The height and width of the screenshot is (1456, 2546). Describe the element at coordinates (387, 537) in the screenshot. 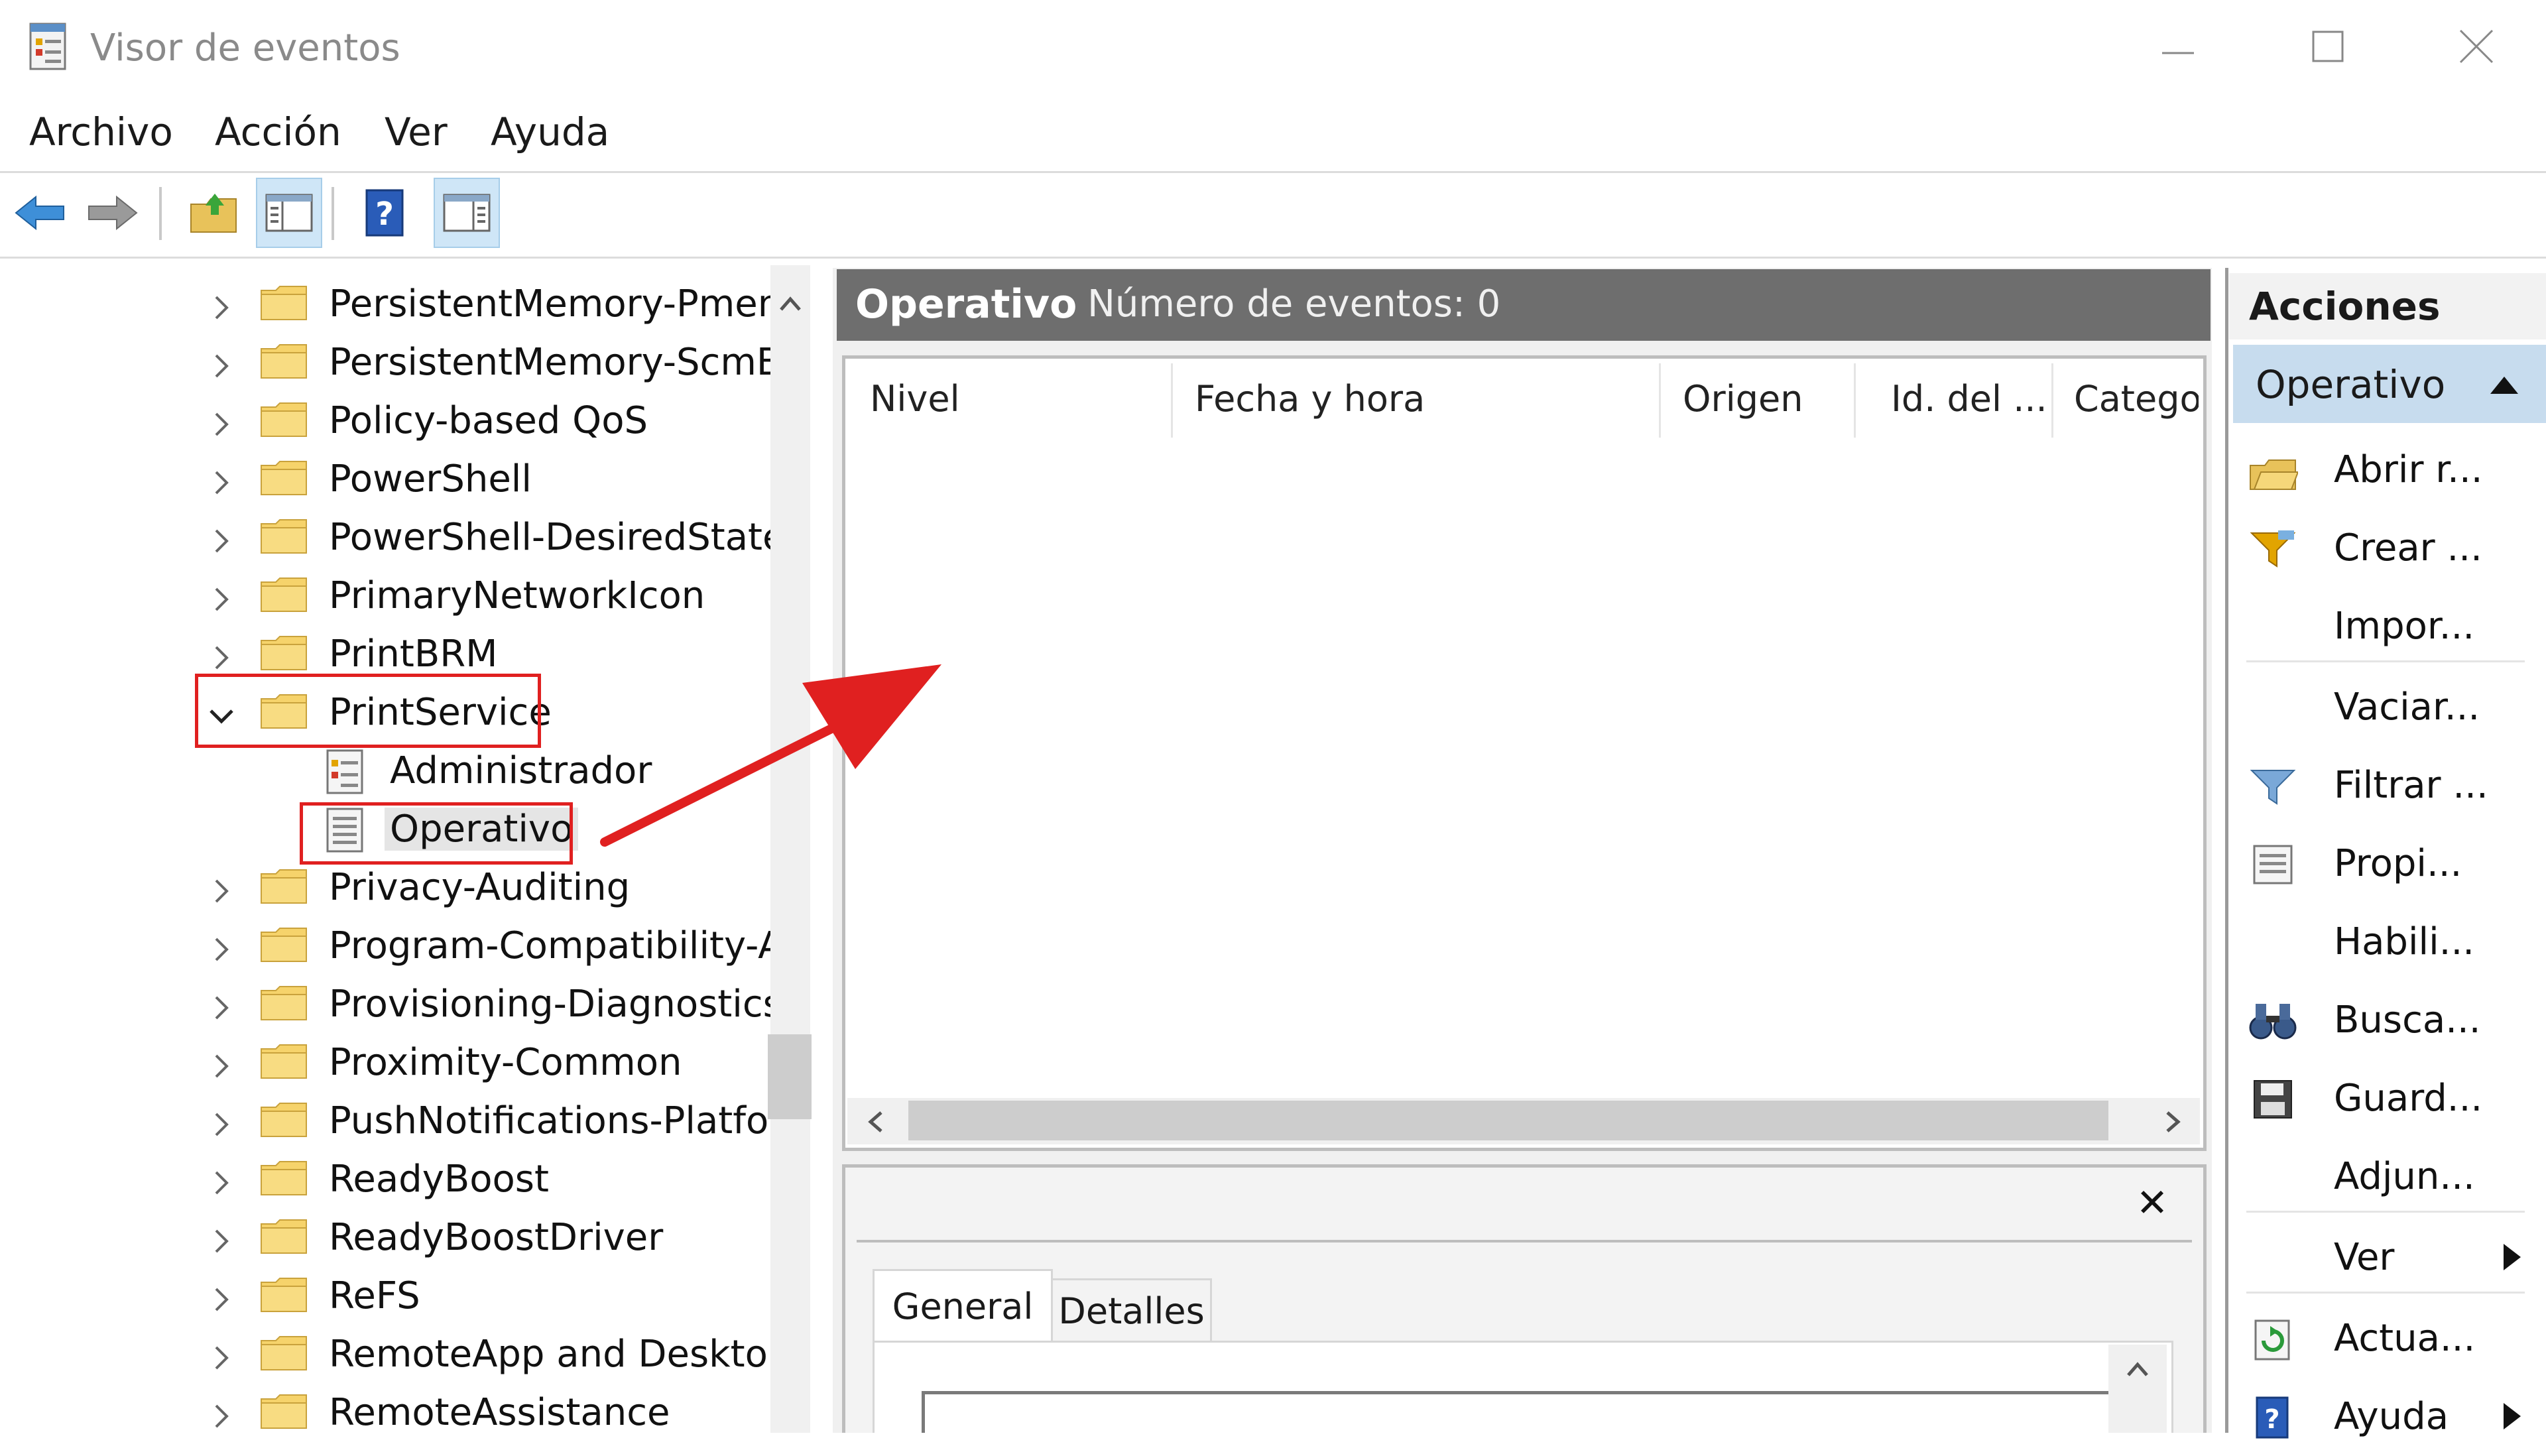

I see `tree-item: PowerShell-DesiredStateC` at that location.